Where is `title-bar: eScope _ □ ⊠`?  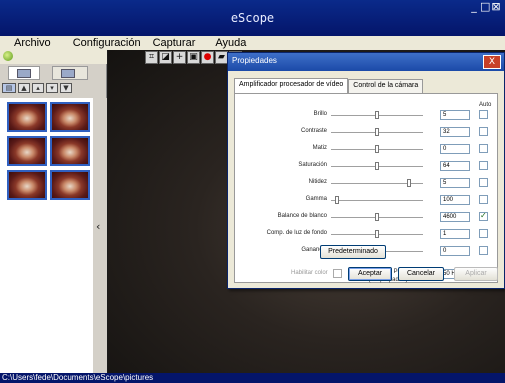 title-bar: eScope _ □ ⊠ is located at coordinates (252, 18).